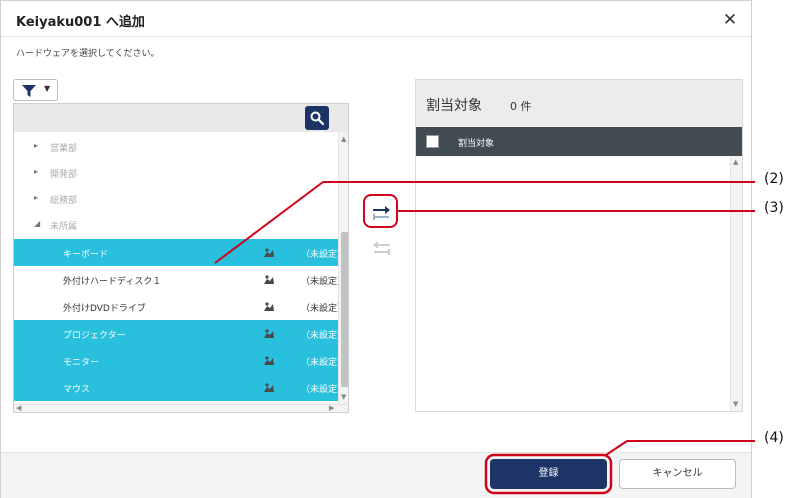 This screenshot has width=809, height=498. I want to click on tree-item-keyboard: キーボード （未設定）, so click(180, 252).